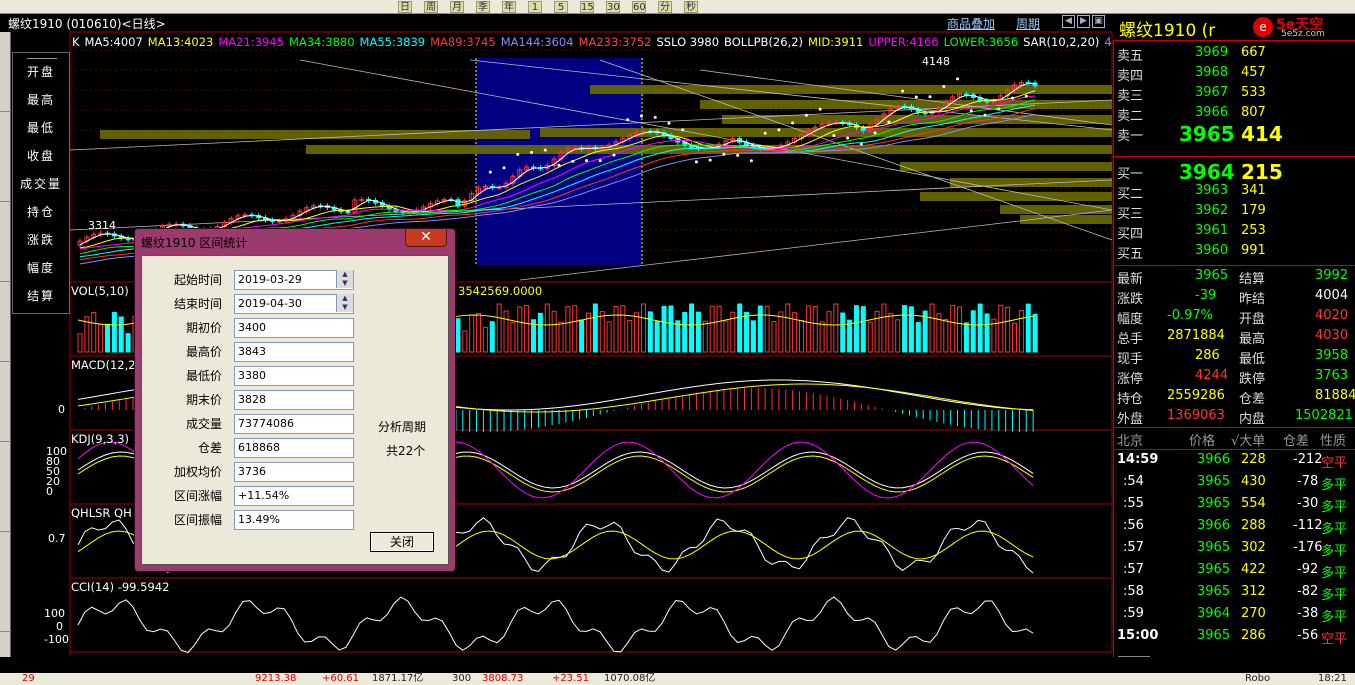  I want to click on dialog-field-input: 618868, so click(294, 448).